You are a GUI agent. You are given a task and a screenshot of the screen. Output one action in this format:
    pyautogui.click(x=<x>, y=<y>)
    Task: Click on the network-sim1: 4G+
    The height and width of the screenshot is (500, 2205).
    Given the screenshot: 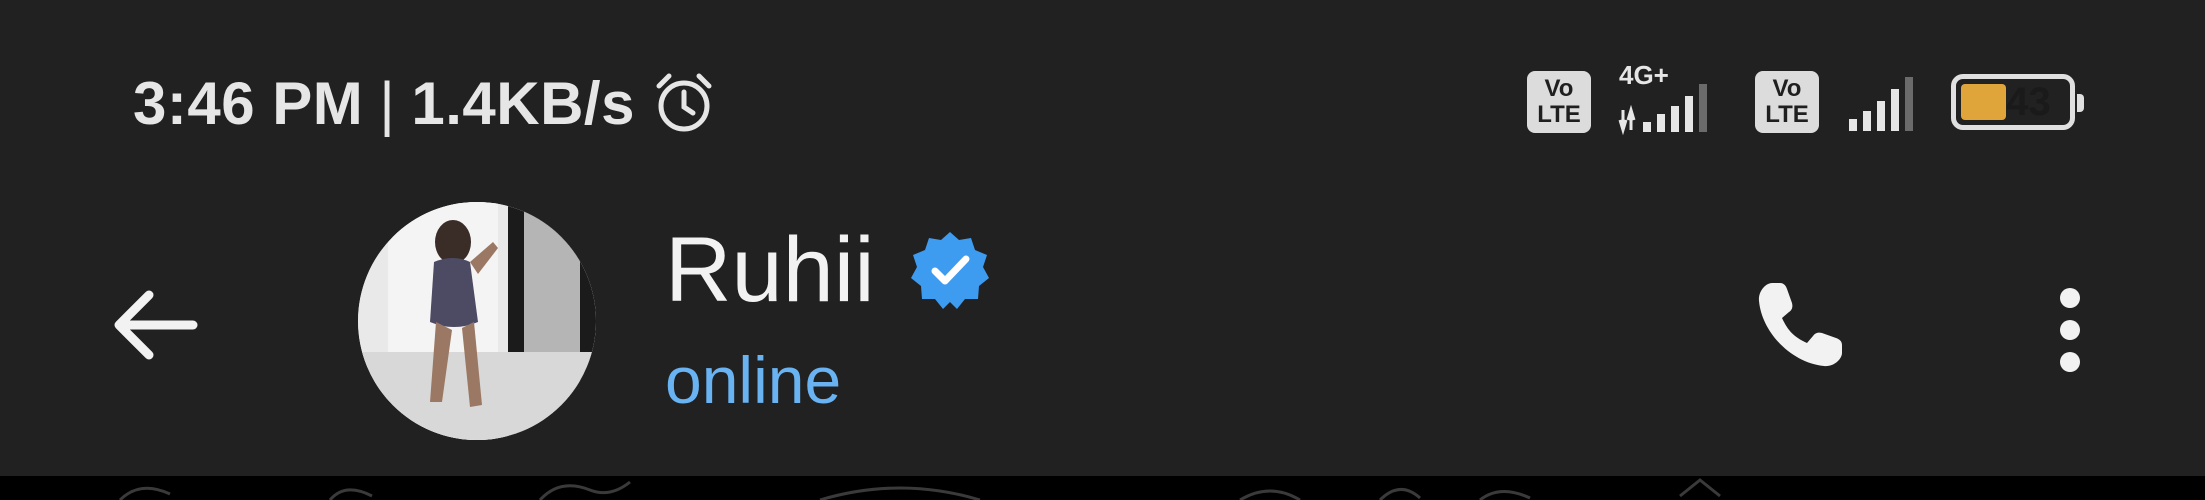 What is the action you would take?
    pyautogui.click(x=1673, y=100)
    